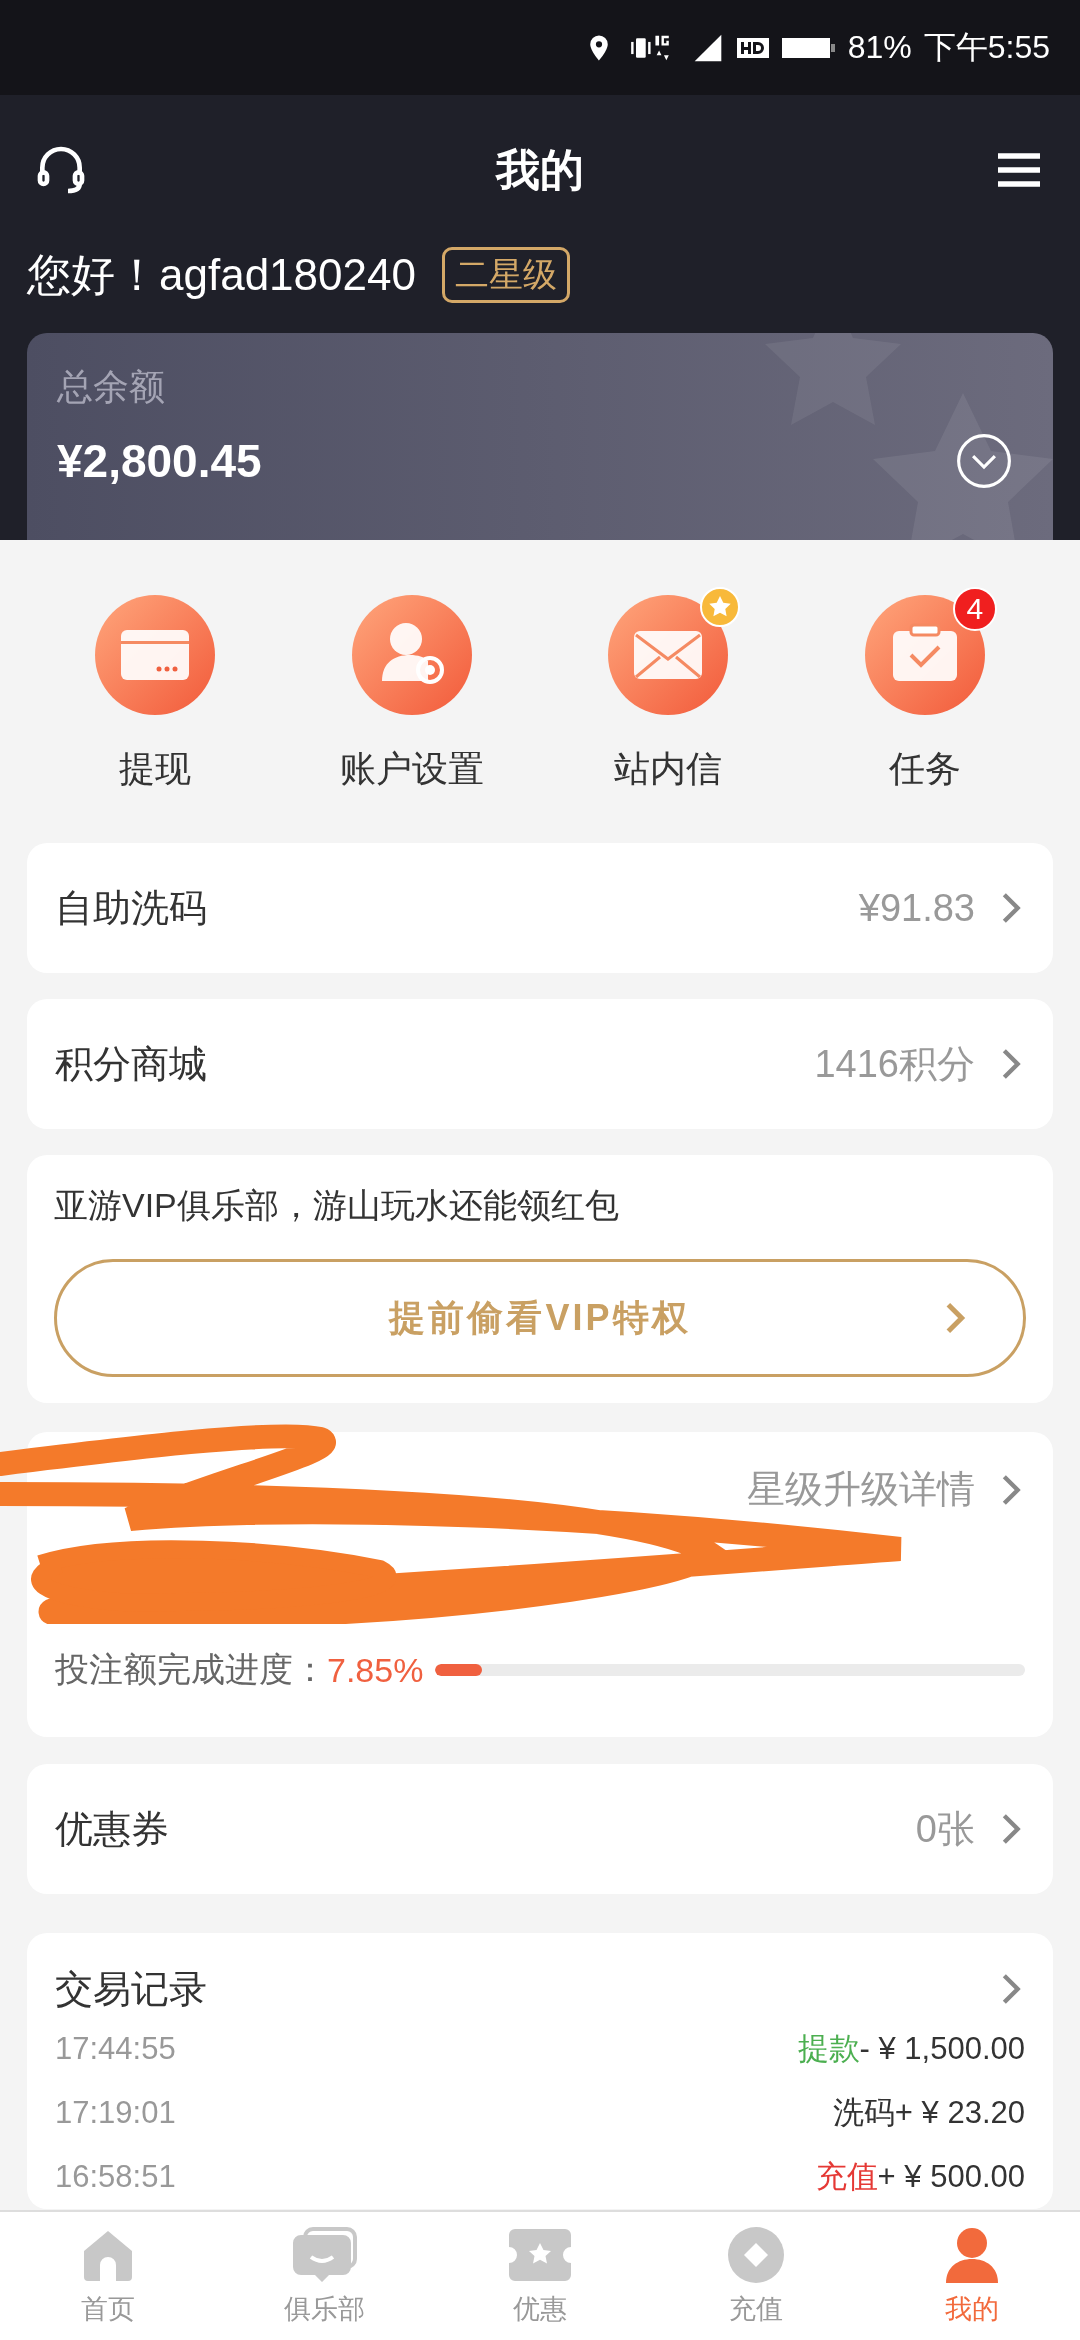  I want to click on shortcut-button: 提现, so click(155, 713).